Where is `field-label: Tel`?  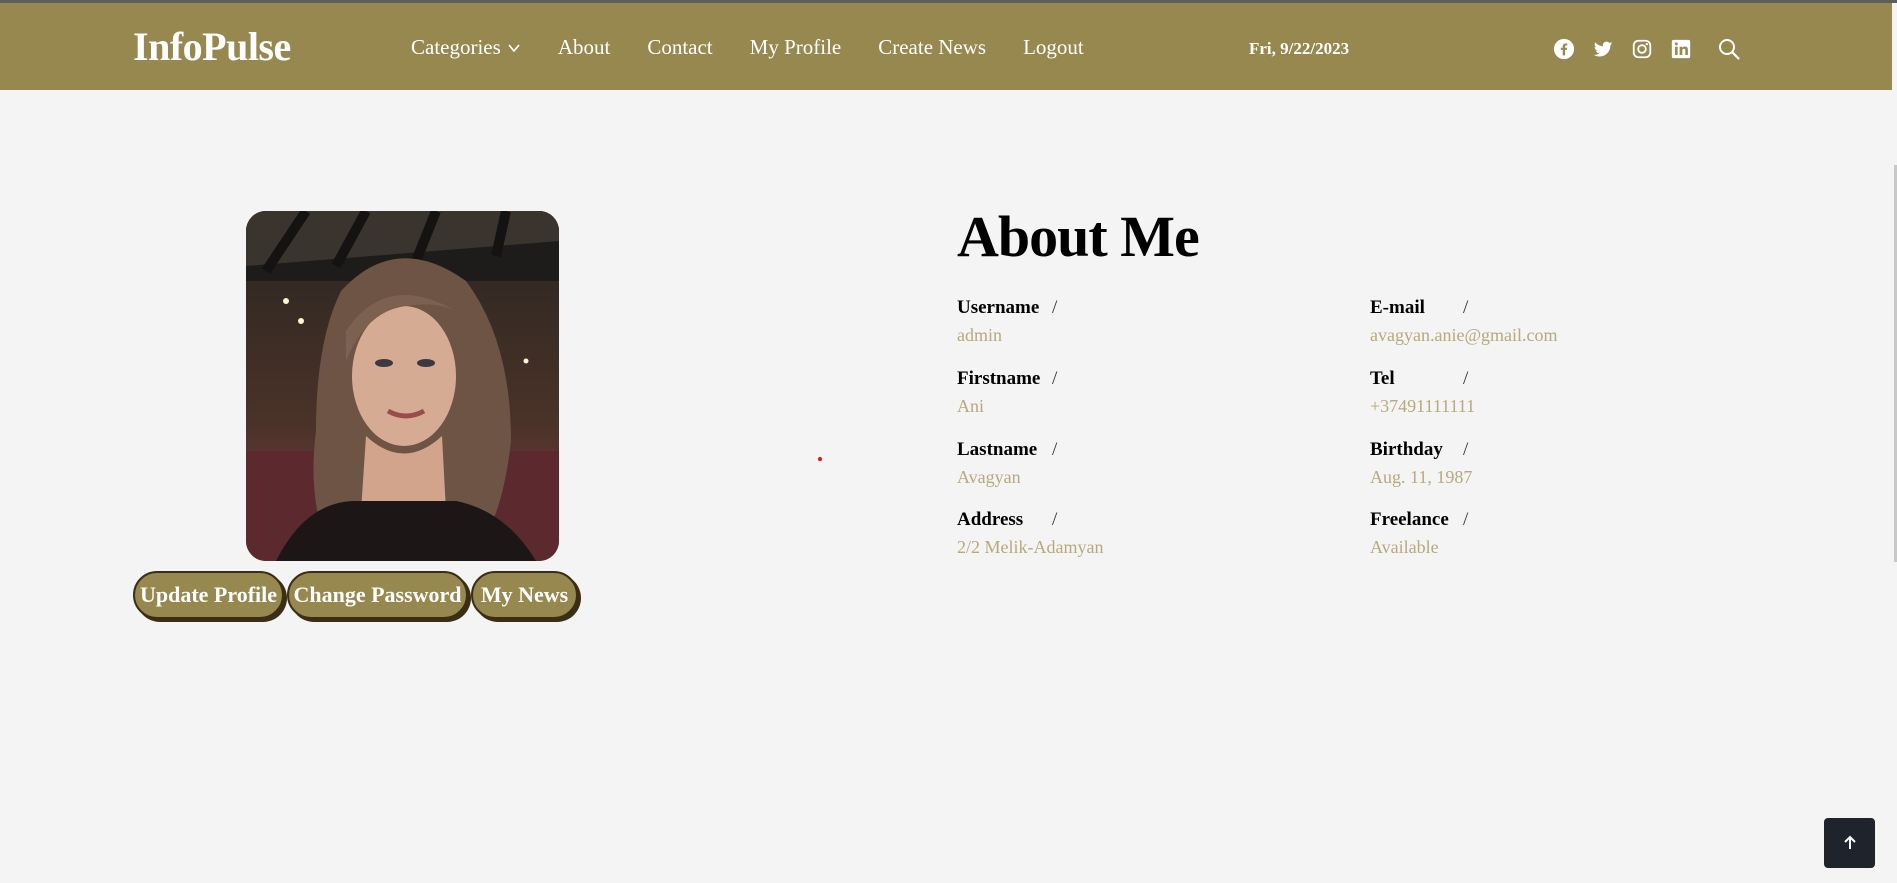 field-label: Tel is located at coordinates (1382, 378).